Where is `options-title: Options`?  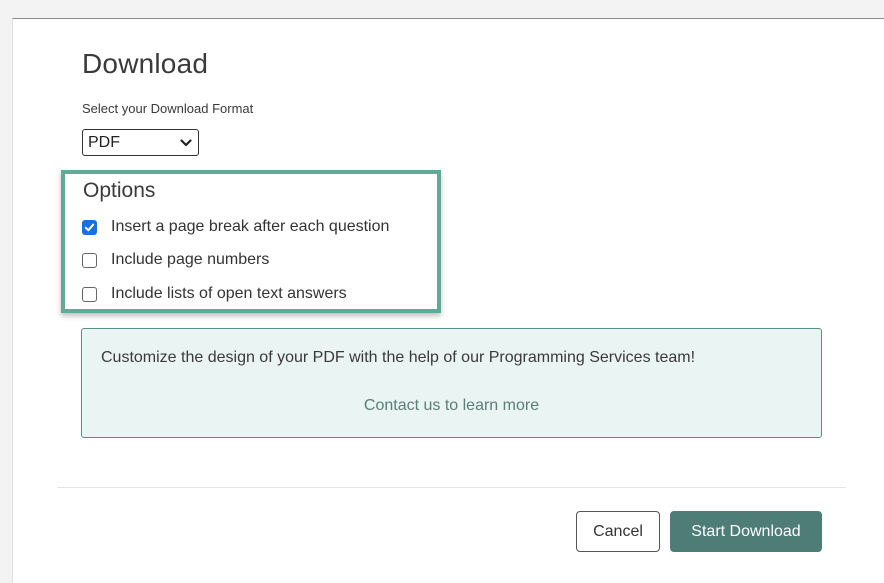
options-title: Options is located at coordinates (119, 190).